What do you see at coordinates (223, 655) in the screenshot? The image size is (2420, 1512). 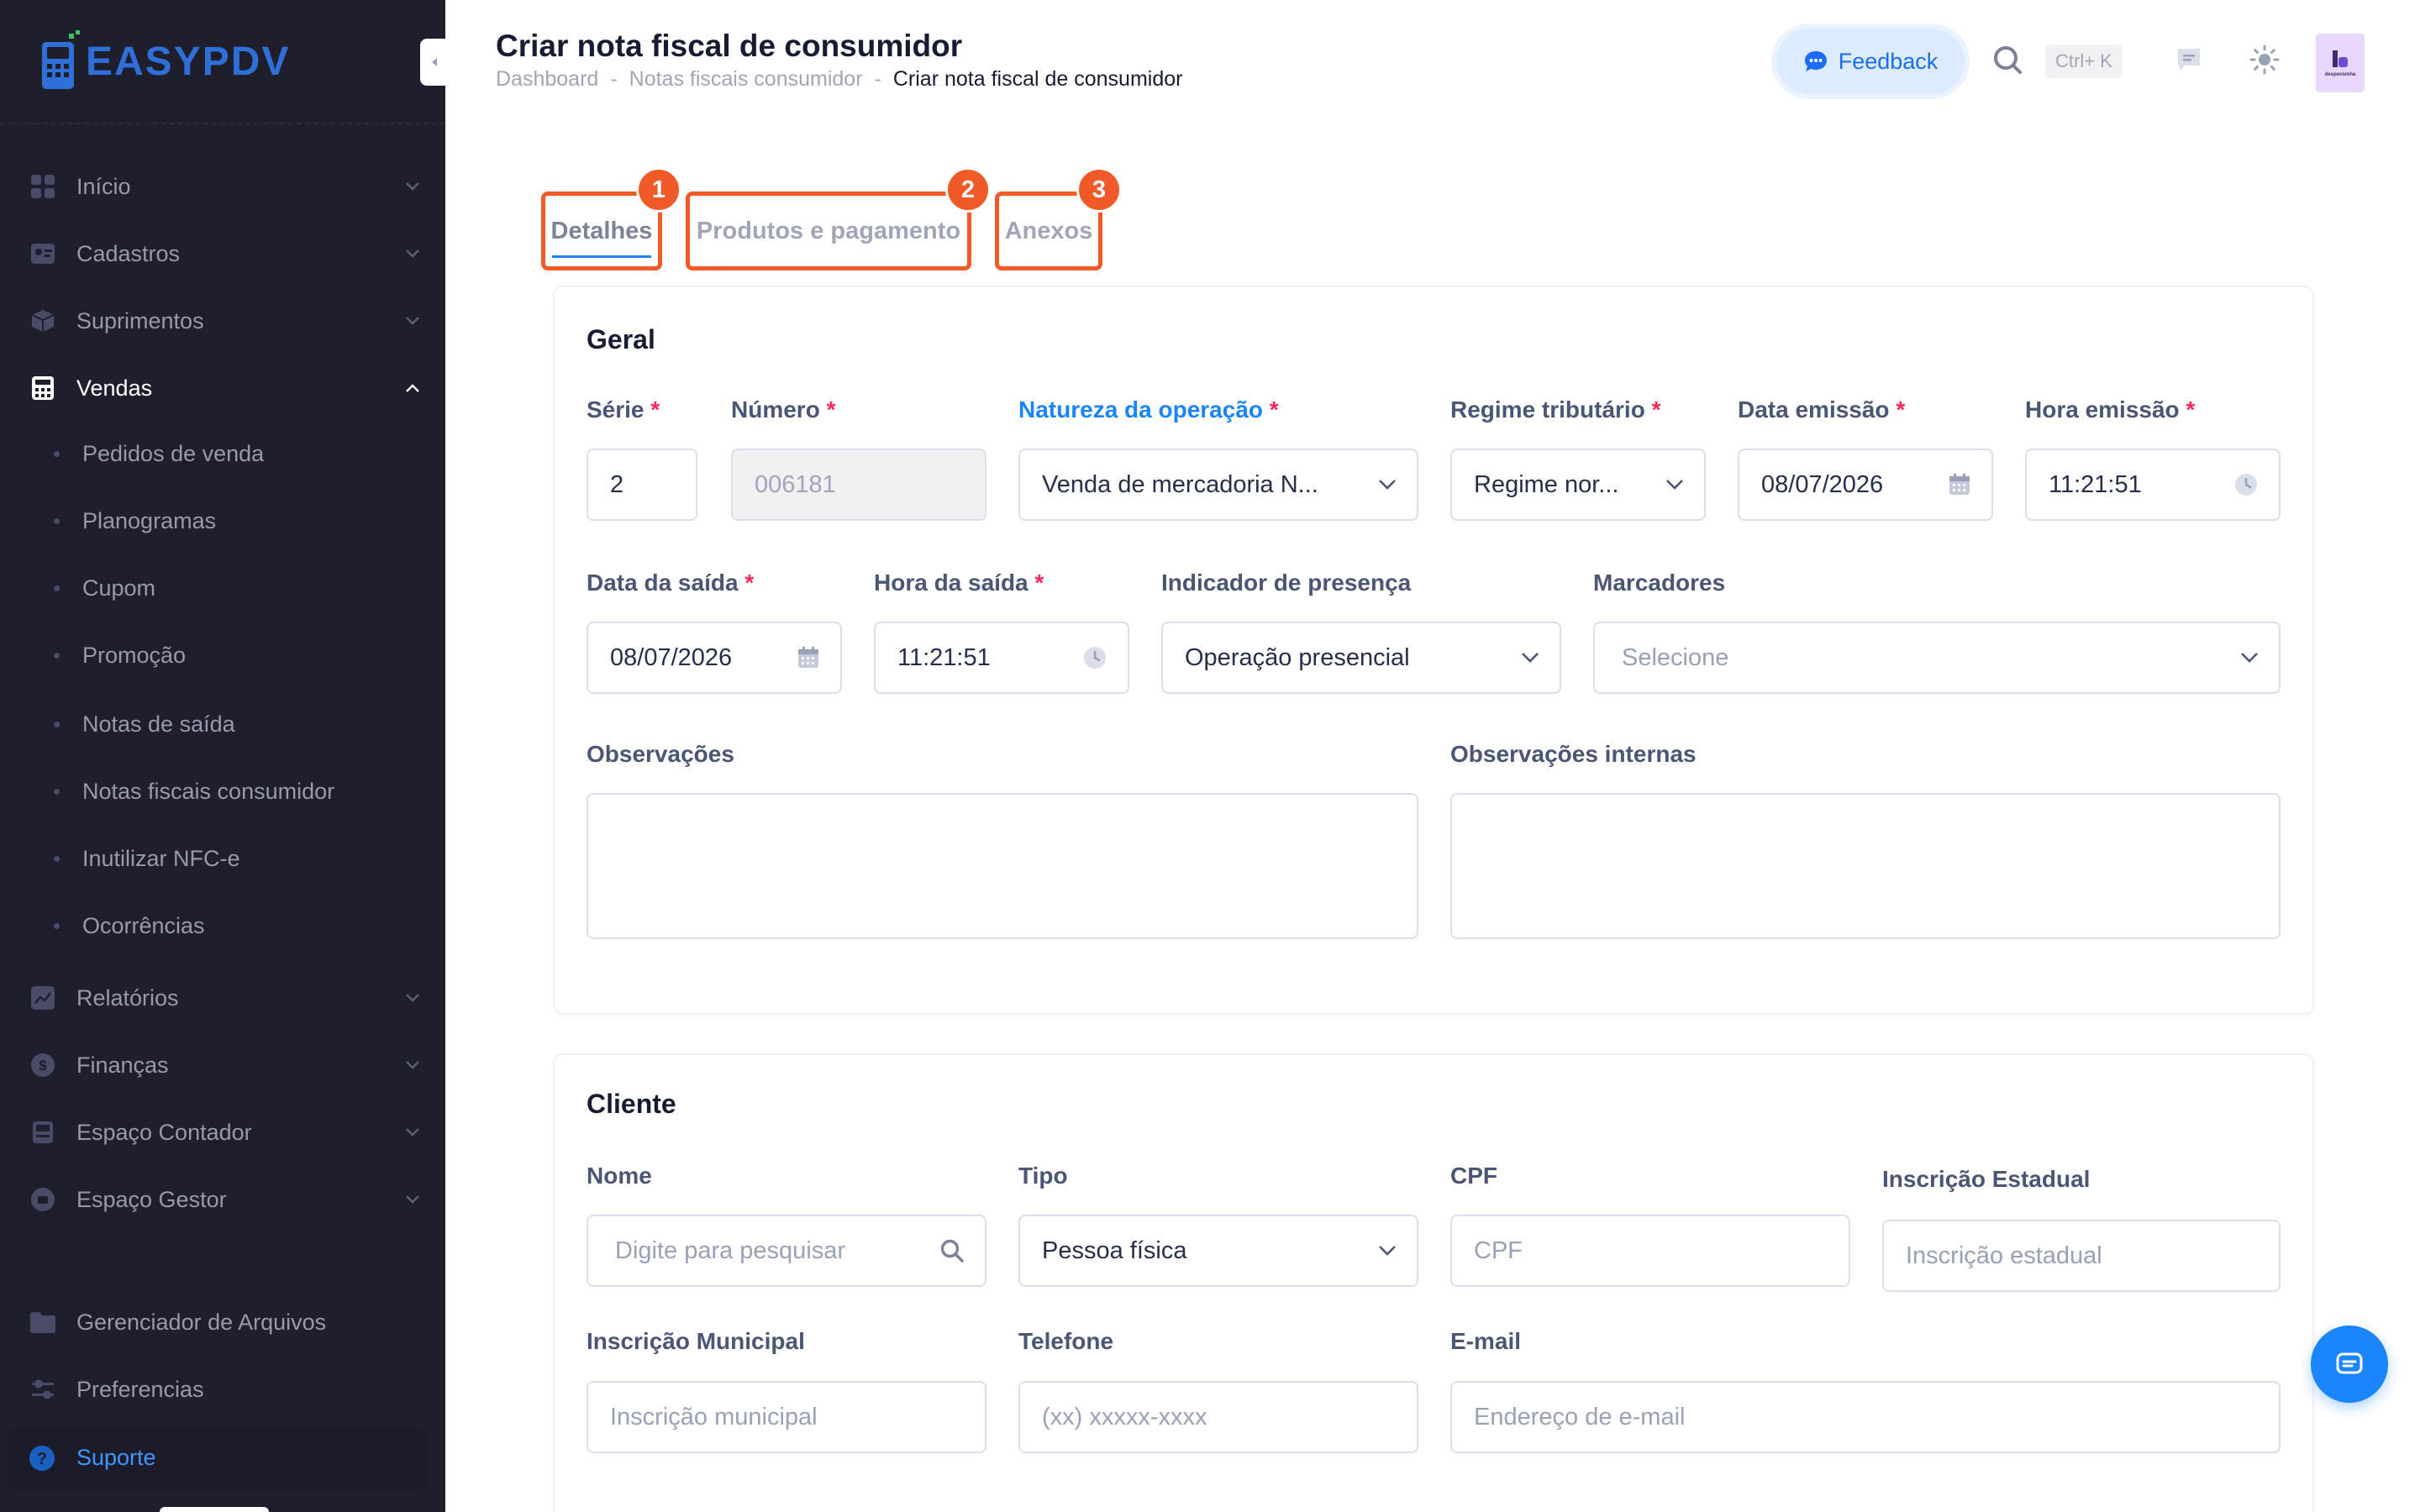 I see `sidebar-subitem-promocao: Promoção` at bounding box center [223, 655].